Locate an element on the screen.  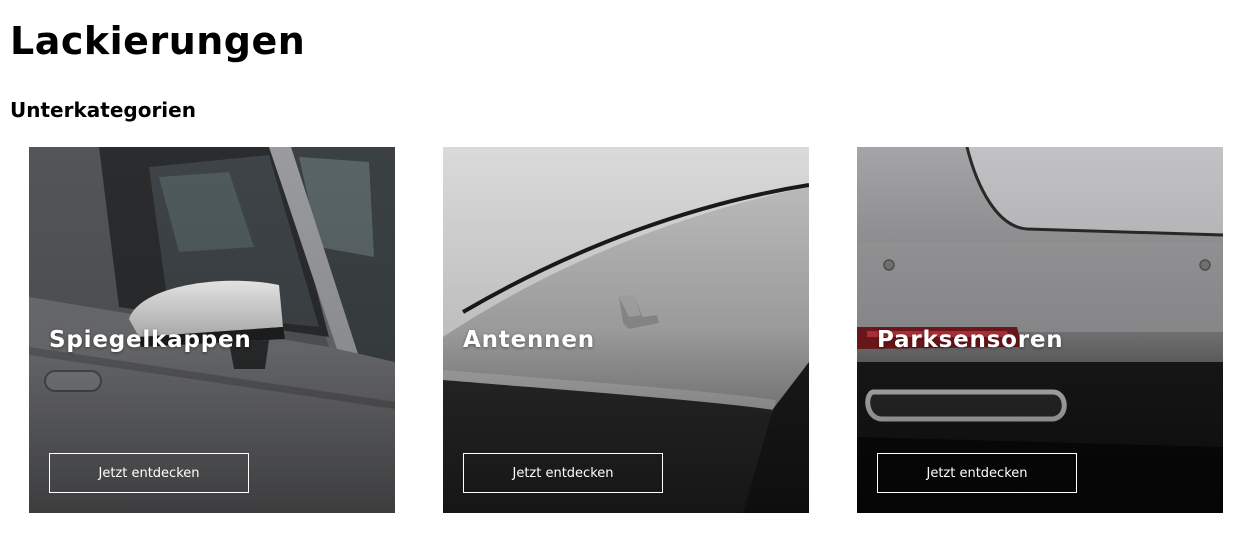
subcategories-heading: Unterkategorien is located at coordinates (103, 110).